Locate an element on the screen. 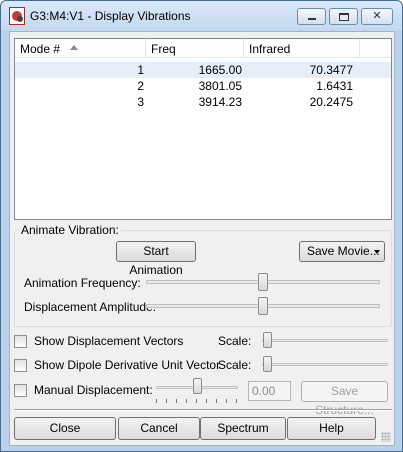  dipole-scale-track is located at coordinates (325, 364).